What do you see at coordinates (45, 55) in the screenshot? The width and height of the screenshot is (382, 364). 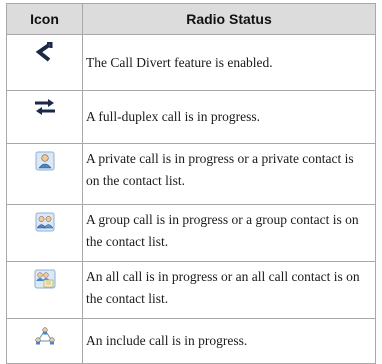 I see `call-divert-icon` at bounding box center [45, 55].